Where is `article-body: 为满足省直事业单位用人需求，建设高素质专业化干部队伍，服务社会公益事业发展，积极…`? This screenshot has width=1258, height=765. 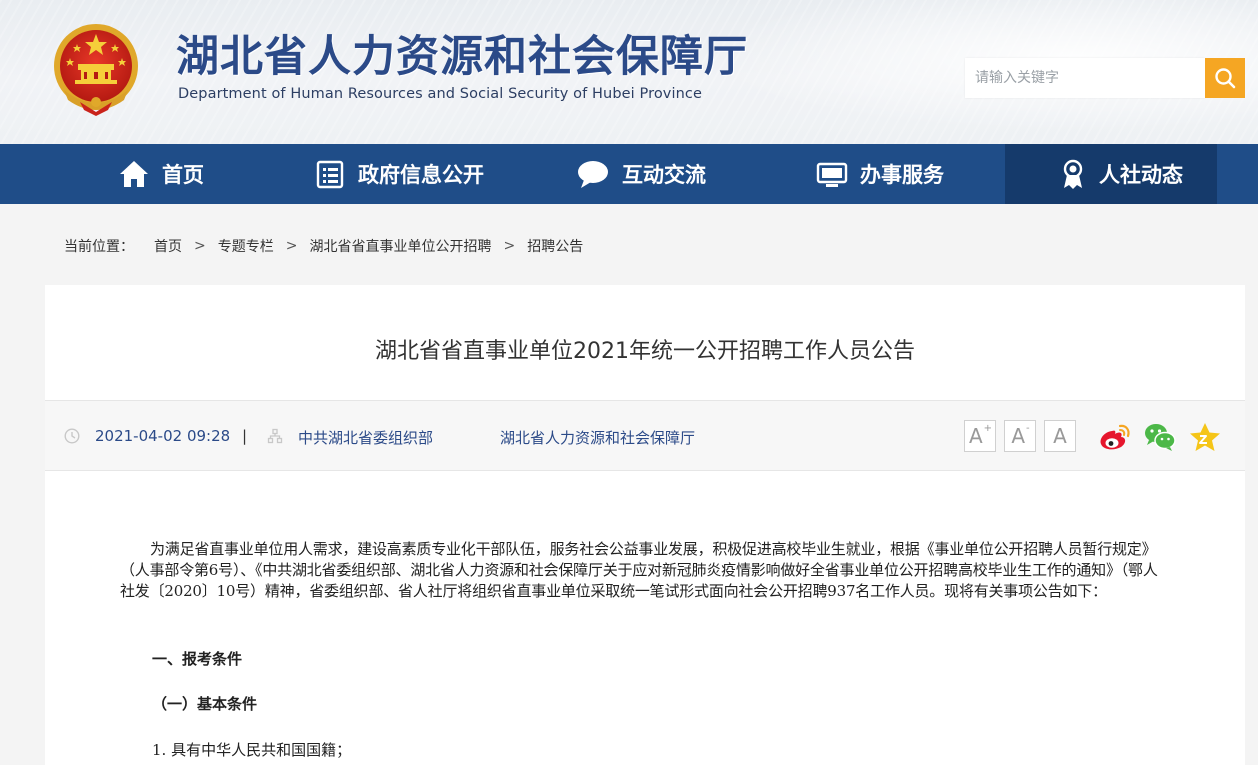
article-body: 为满足省直事业单位用人需求，建设高素质专业化干部队伍，服务社会公益事业发展，积极… is located at coordinates (645, 570).